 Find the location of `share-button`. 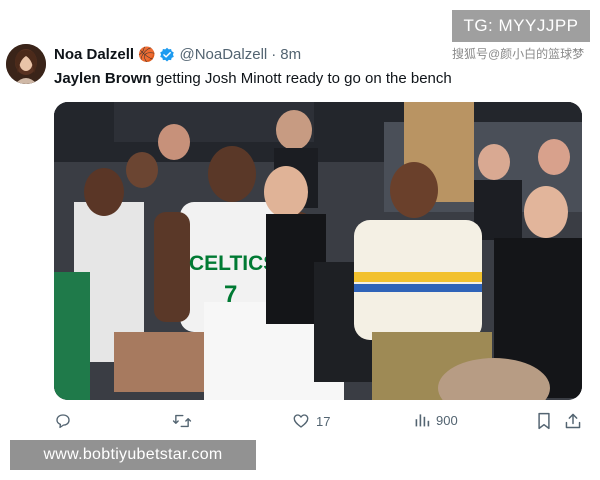

share-button is located at coordinates (573, 421).